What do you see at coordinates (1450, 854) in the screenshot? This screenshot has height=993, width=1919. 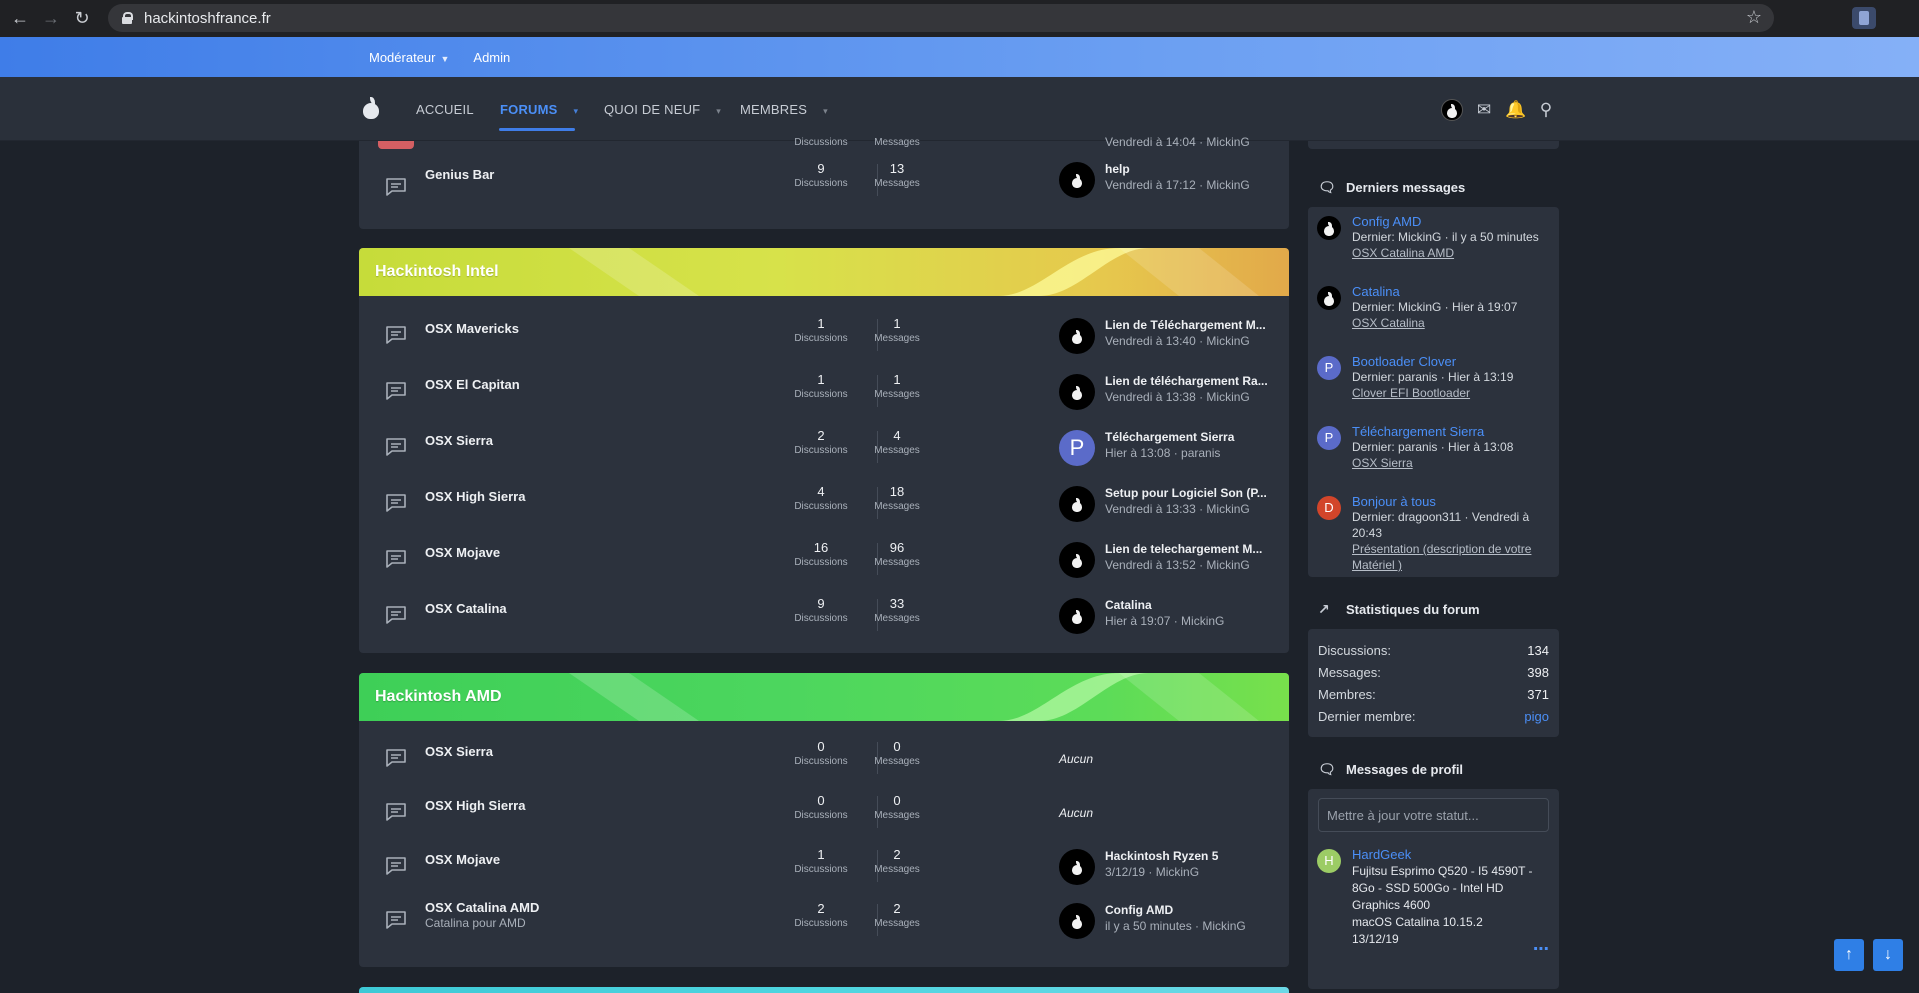 I see `profile-post-author: HardGeek` at bounding box center [1450, 854].